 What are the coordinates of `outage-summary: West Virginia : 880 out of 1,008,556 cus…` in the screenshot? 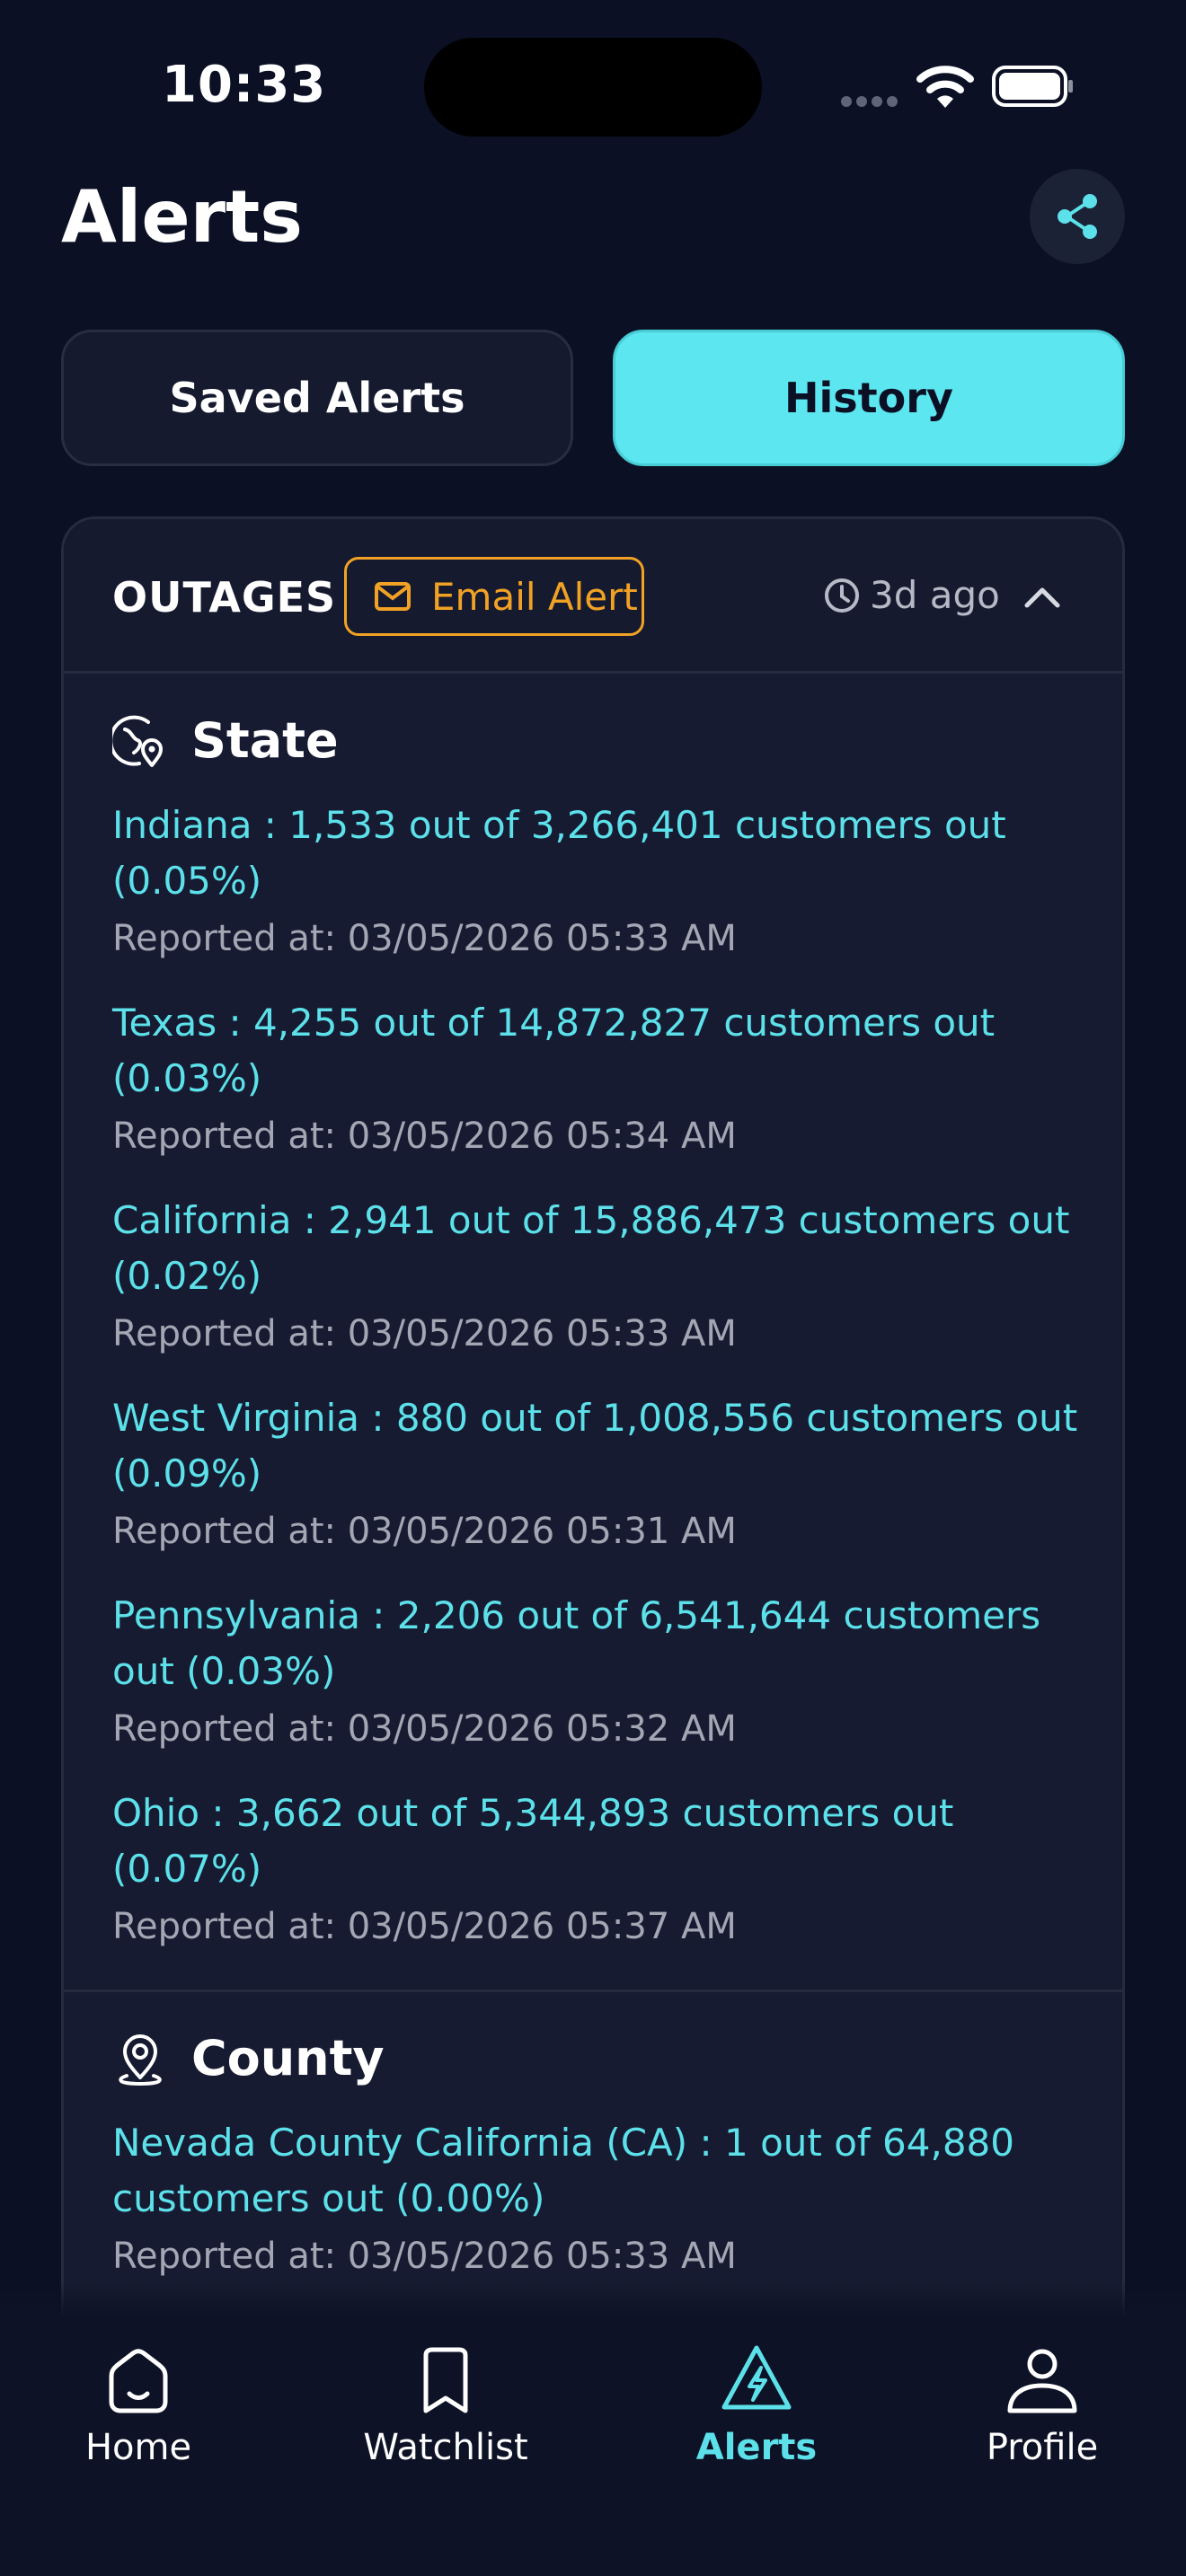 It's located at (595, 1445).